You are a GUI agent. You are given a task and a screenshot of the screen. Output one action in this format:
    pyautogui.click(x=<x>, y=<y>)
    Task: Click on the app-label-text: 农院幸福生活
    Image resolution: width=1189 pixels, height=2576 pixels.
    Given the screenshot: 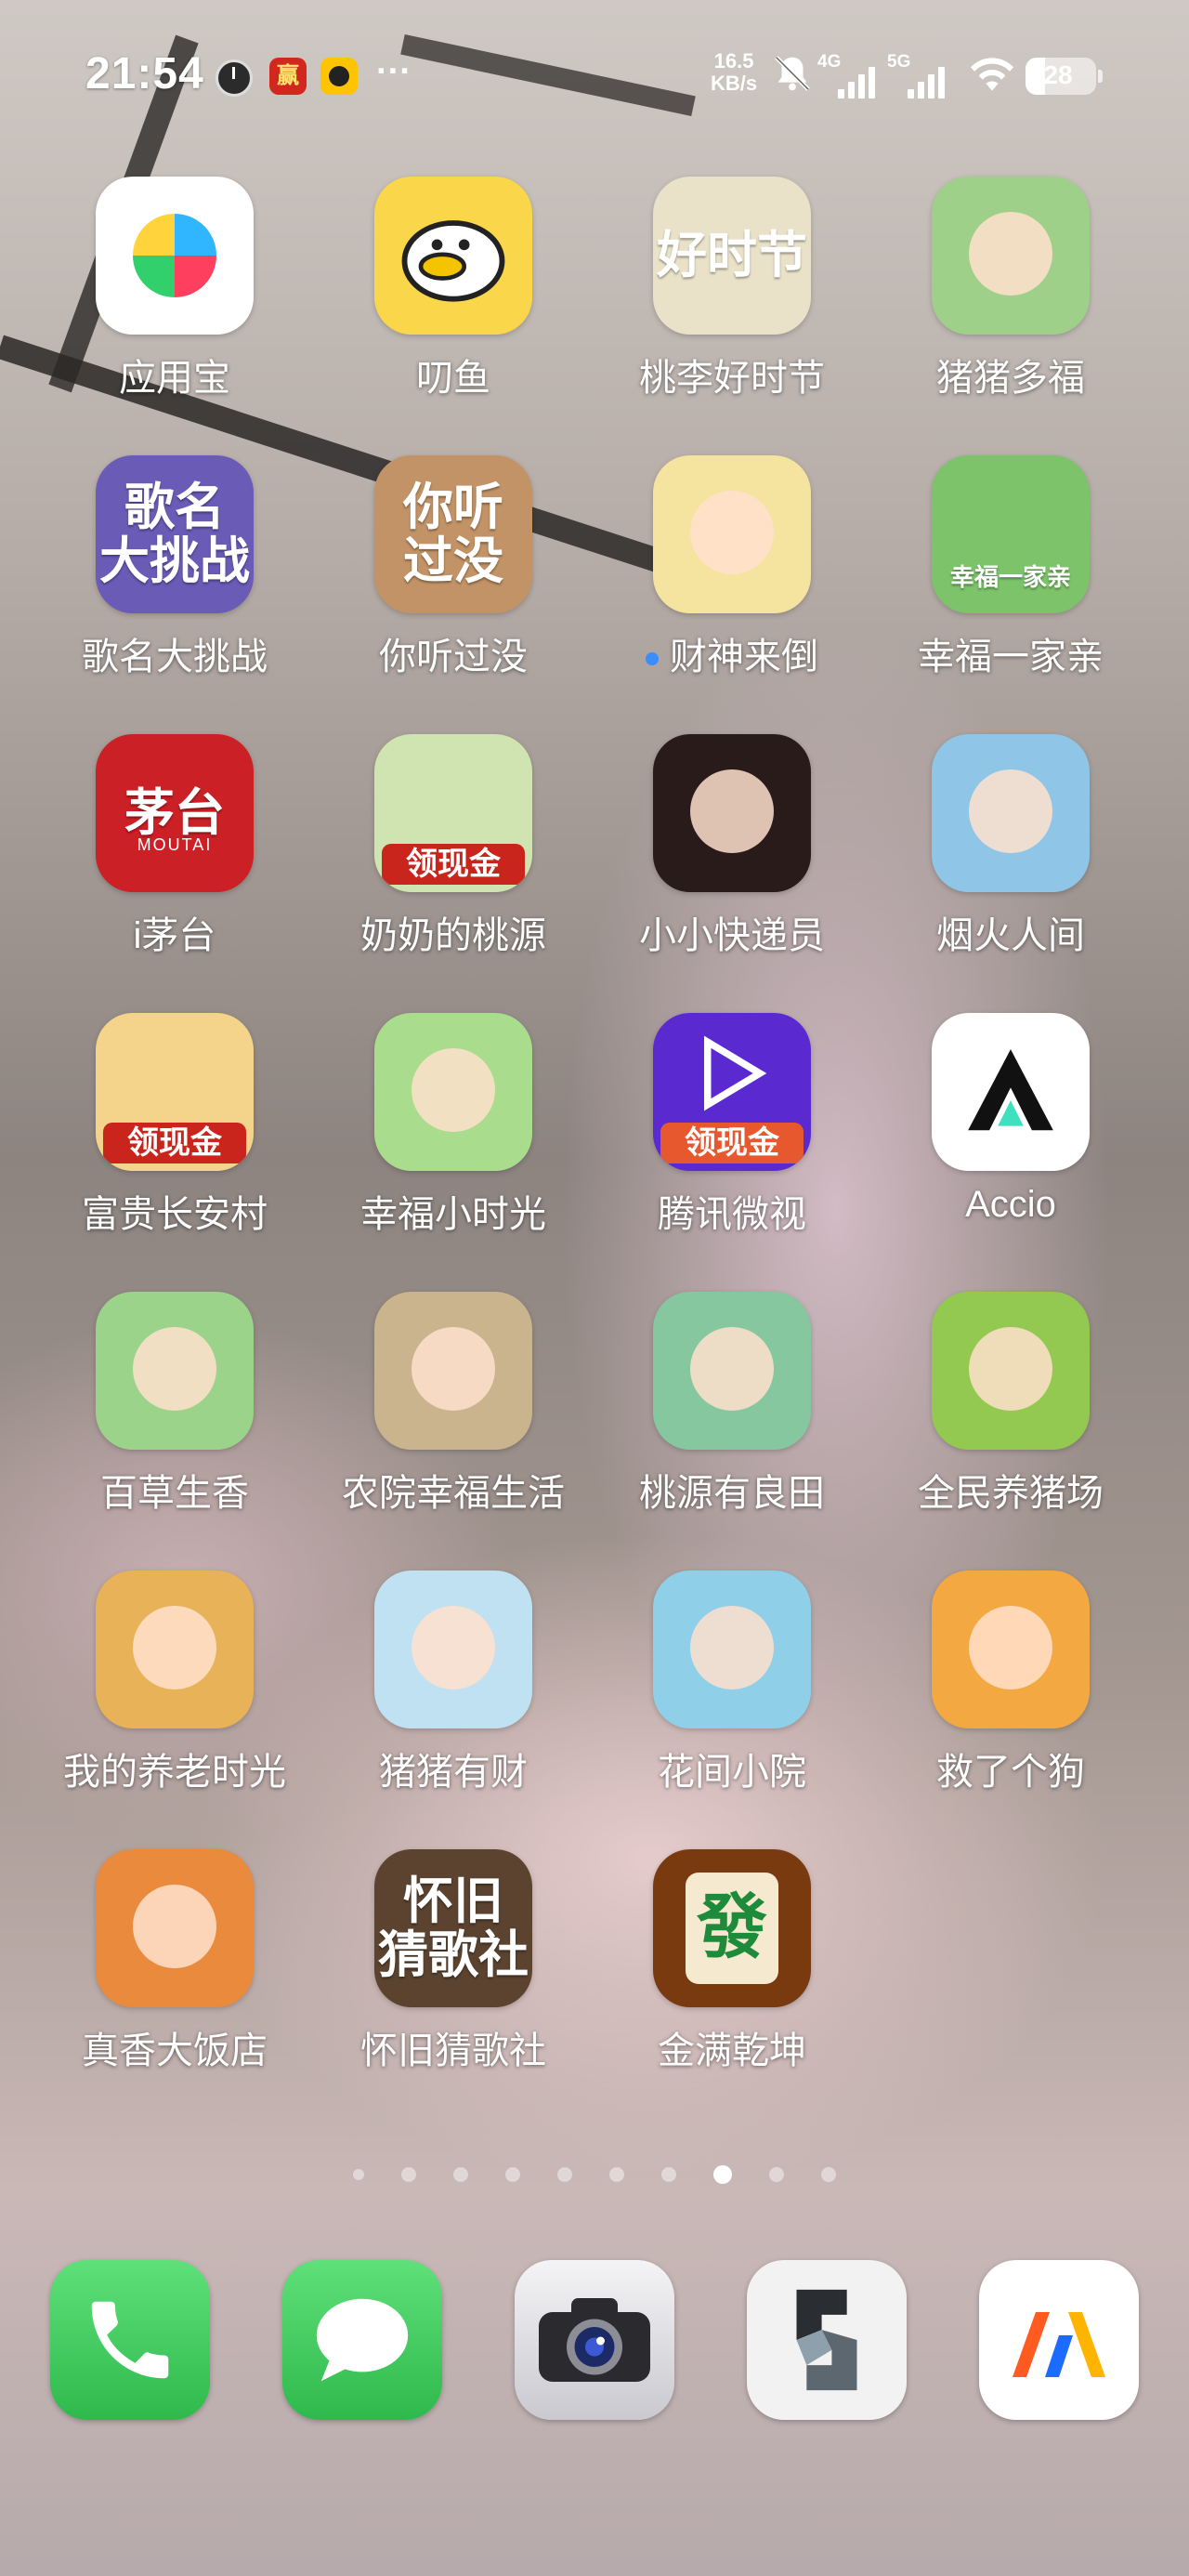 What is the action you would take?
    pyautogui.click(x=454, y=1493)
    